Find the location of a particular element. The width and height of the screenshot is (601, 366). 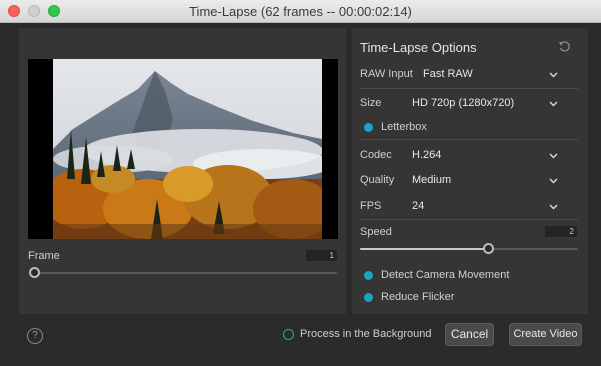

fps-select: 24 is located at coordinates (418, 206).